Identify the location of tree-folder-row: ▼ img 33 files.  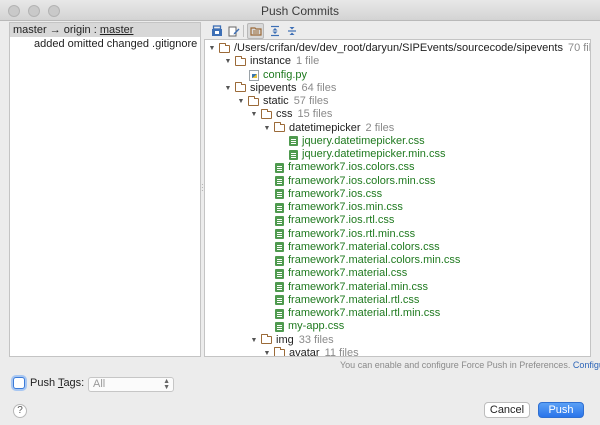
(291, 340).